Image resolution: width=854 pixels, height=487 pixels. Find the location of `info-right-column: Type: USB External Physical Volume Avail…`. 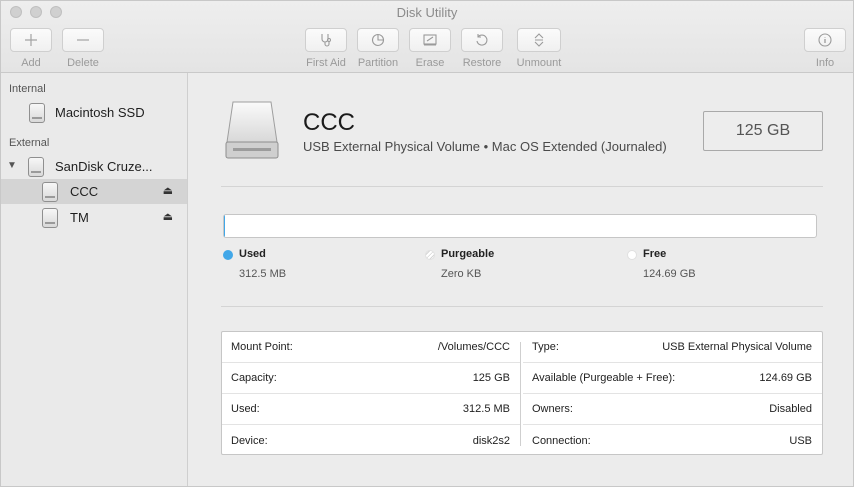

info-right-column: Type: USB External Physical Volume Avail… is located at coordinates (672, 393).